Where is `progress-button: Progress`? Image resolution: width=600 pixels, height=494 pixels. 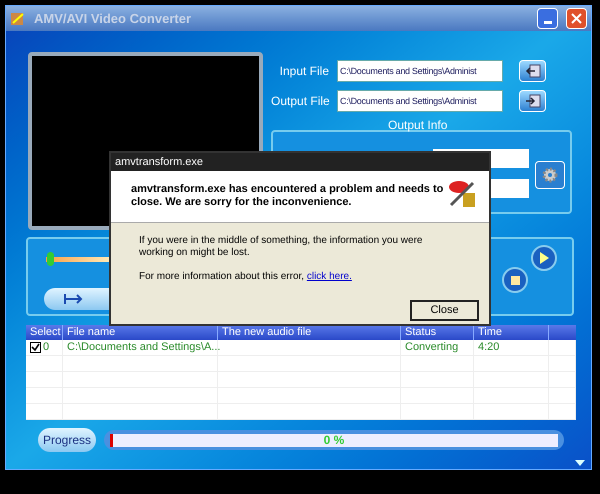
progress-button: Progress is located at coordinates (67, 440).